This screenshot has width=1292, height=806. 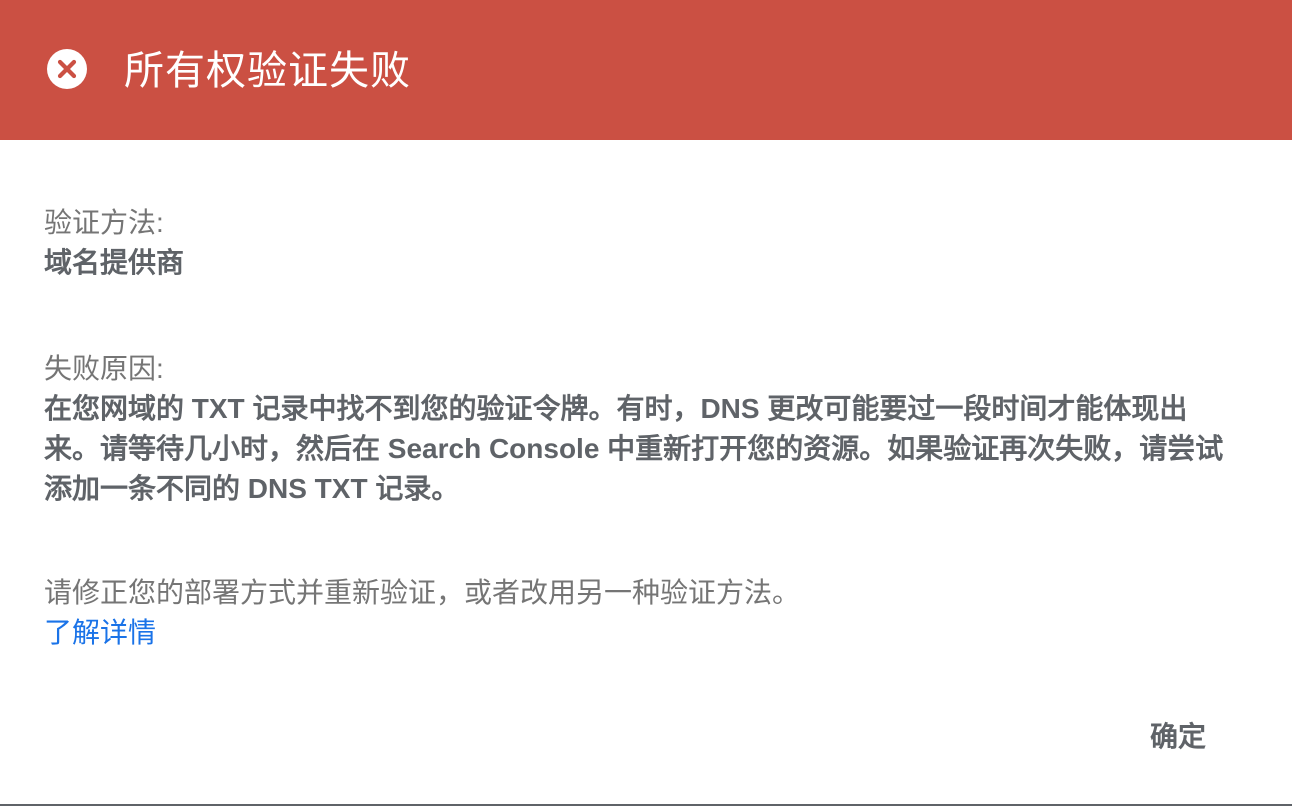 What do you see at coordinates (104, 368) in the screenshot?
I see `failure-reason-label: 失败原因:` at bounding box center [104, 368].